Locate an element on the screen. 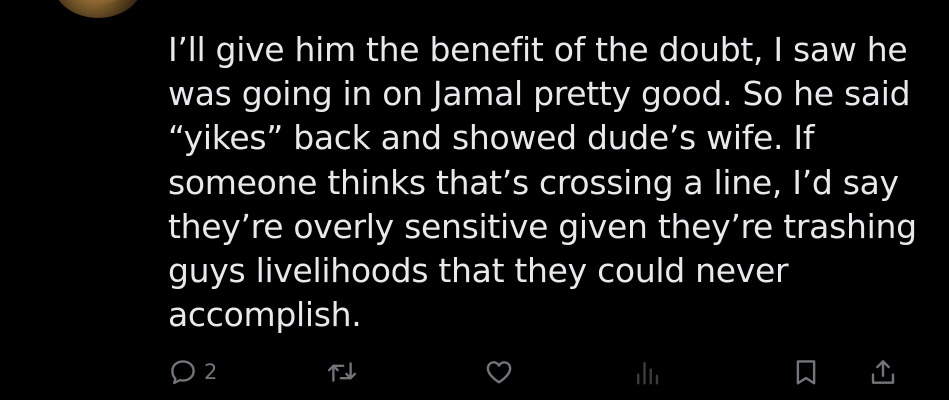 This screenshot has height=400, width=949. views-button is located at coordinates (647, 372).